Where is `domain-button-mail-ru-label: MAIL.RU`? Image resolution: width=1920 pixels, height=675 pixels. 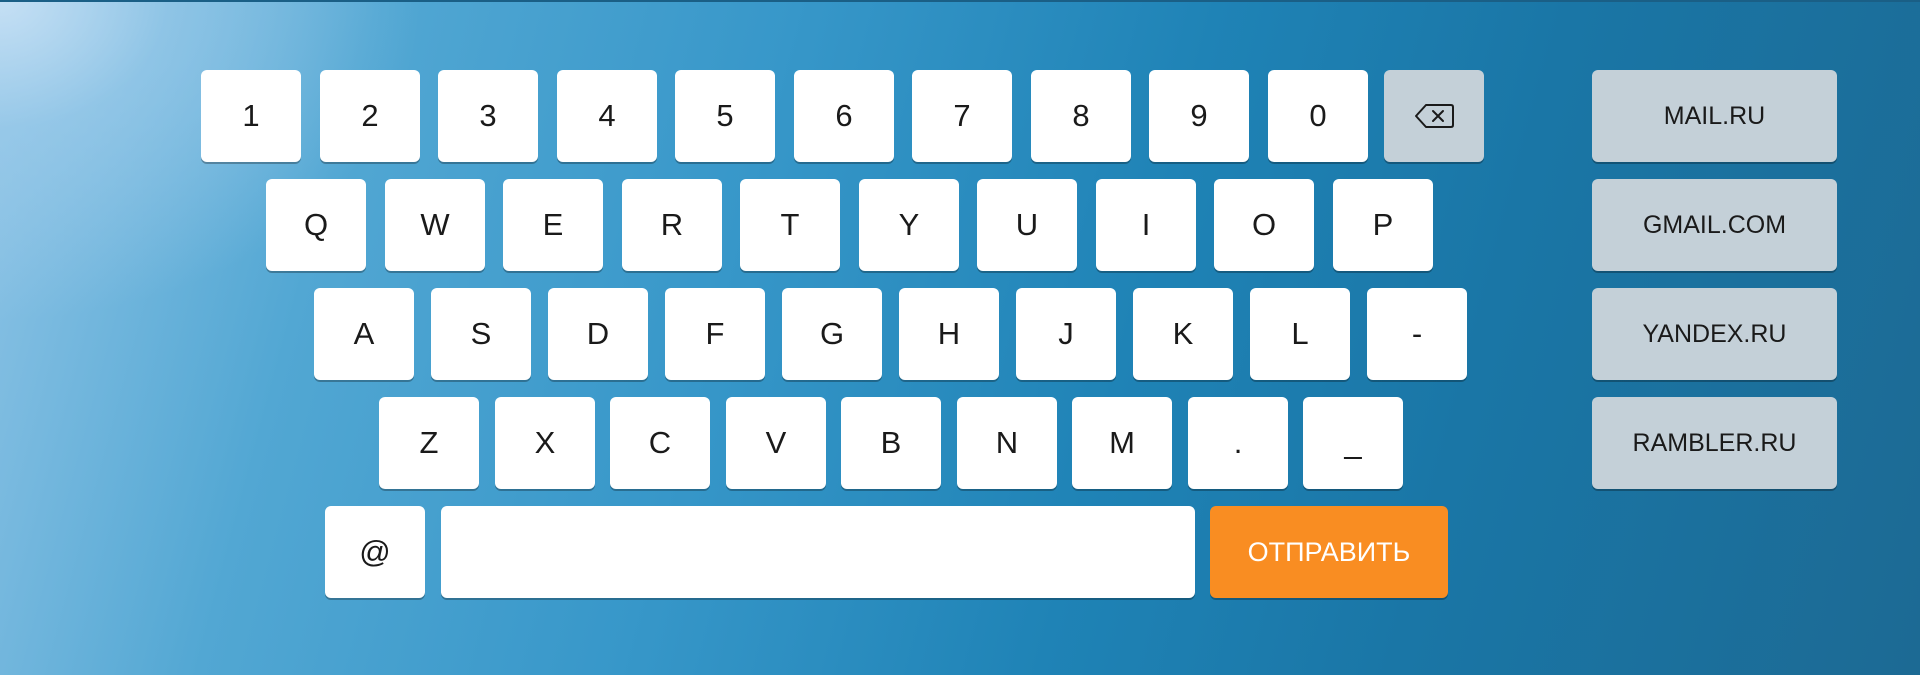 domain-button-mail-ru-label: MAIL.RU is located at coordinates (1714, 115).